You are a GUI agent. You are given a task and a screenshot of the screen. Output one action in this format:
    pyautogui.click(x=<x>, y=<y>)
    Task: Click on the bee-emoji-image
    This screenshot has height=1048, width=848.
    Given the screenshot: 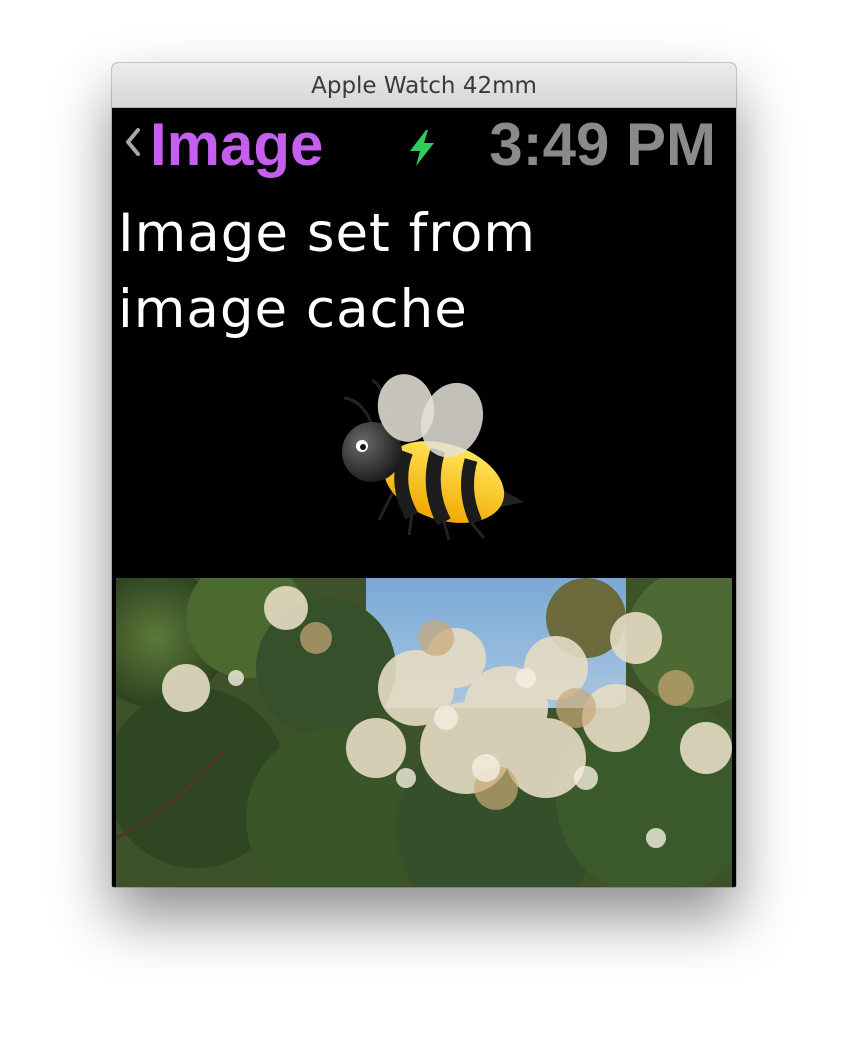 What is the action you would take?
    pyautogui.click(x=433, y=457)
    